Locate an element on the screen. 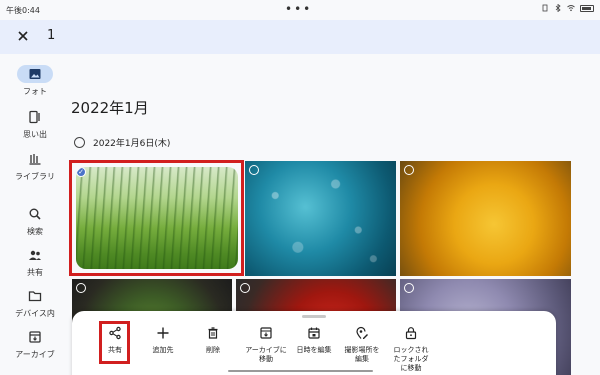 This screenshot has width=600, height=375. photo-icon is located at coordinates (35, 74).